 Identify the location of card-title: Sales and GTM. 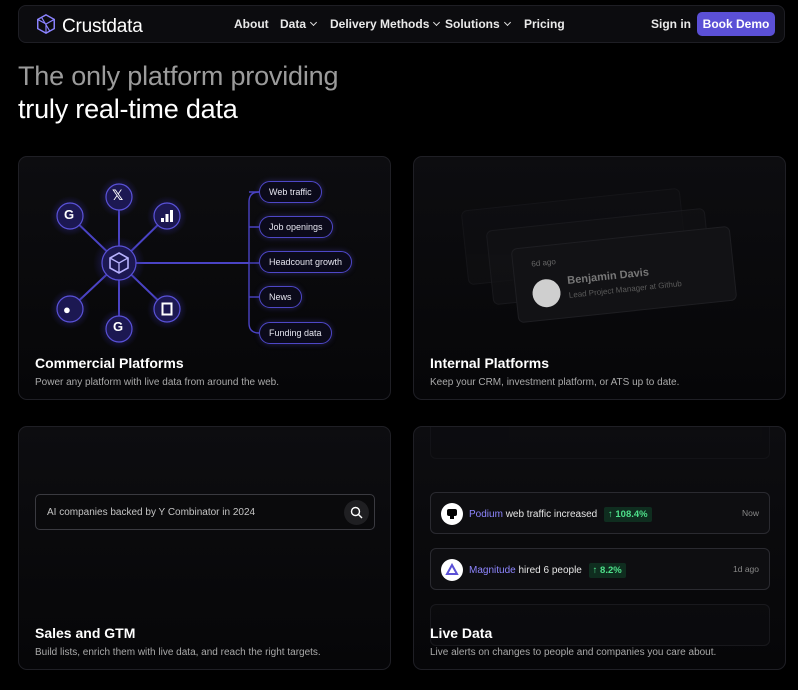
(85, 633).